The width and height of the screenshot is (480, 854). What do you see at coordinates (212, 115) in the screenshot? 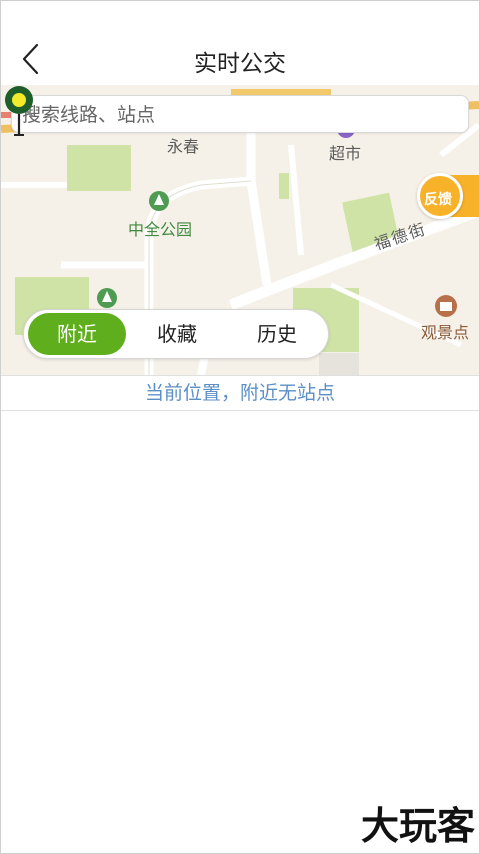
I see `search-input` at bounding box center [212, 115].